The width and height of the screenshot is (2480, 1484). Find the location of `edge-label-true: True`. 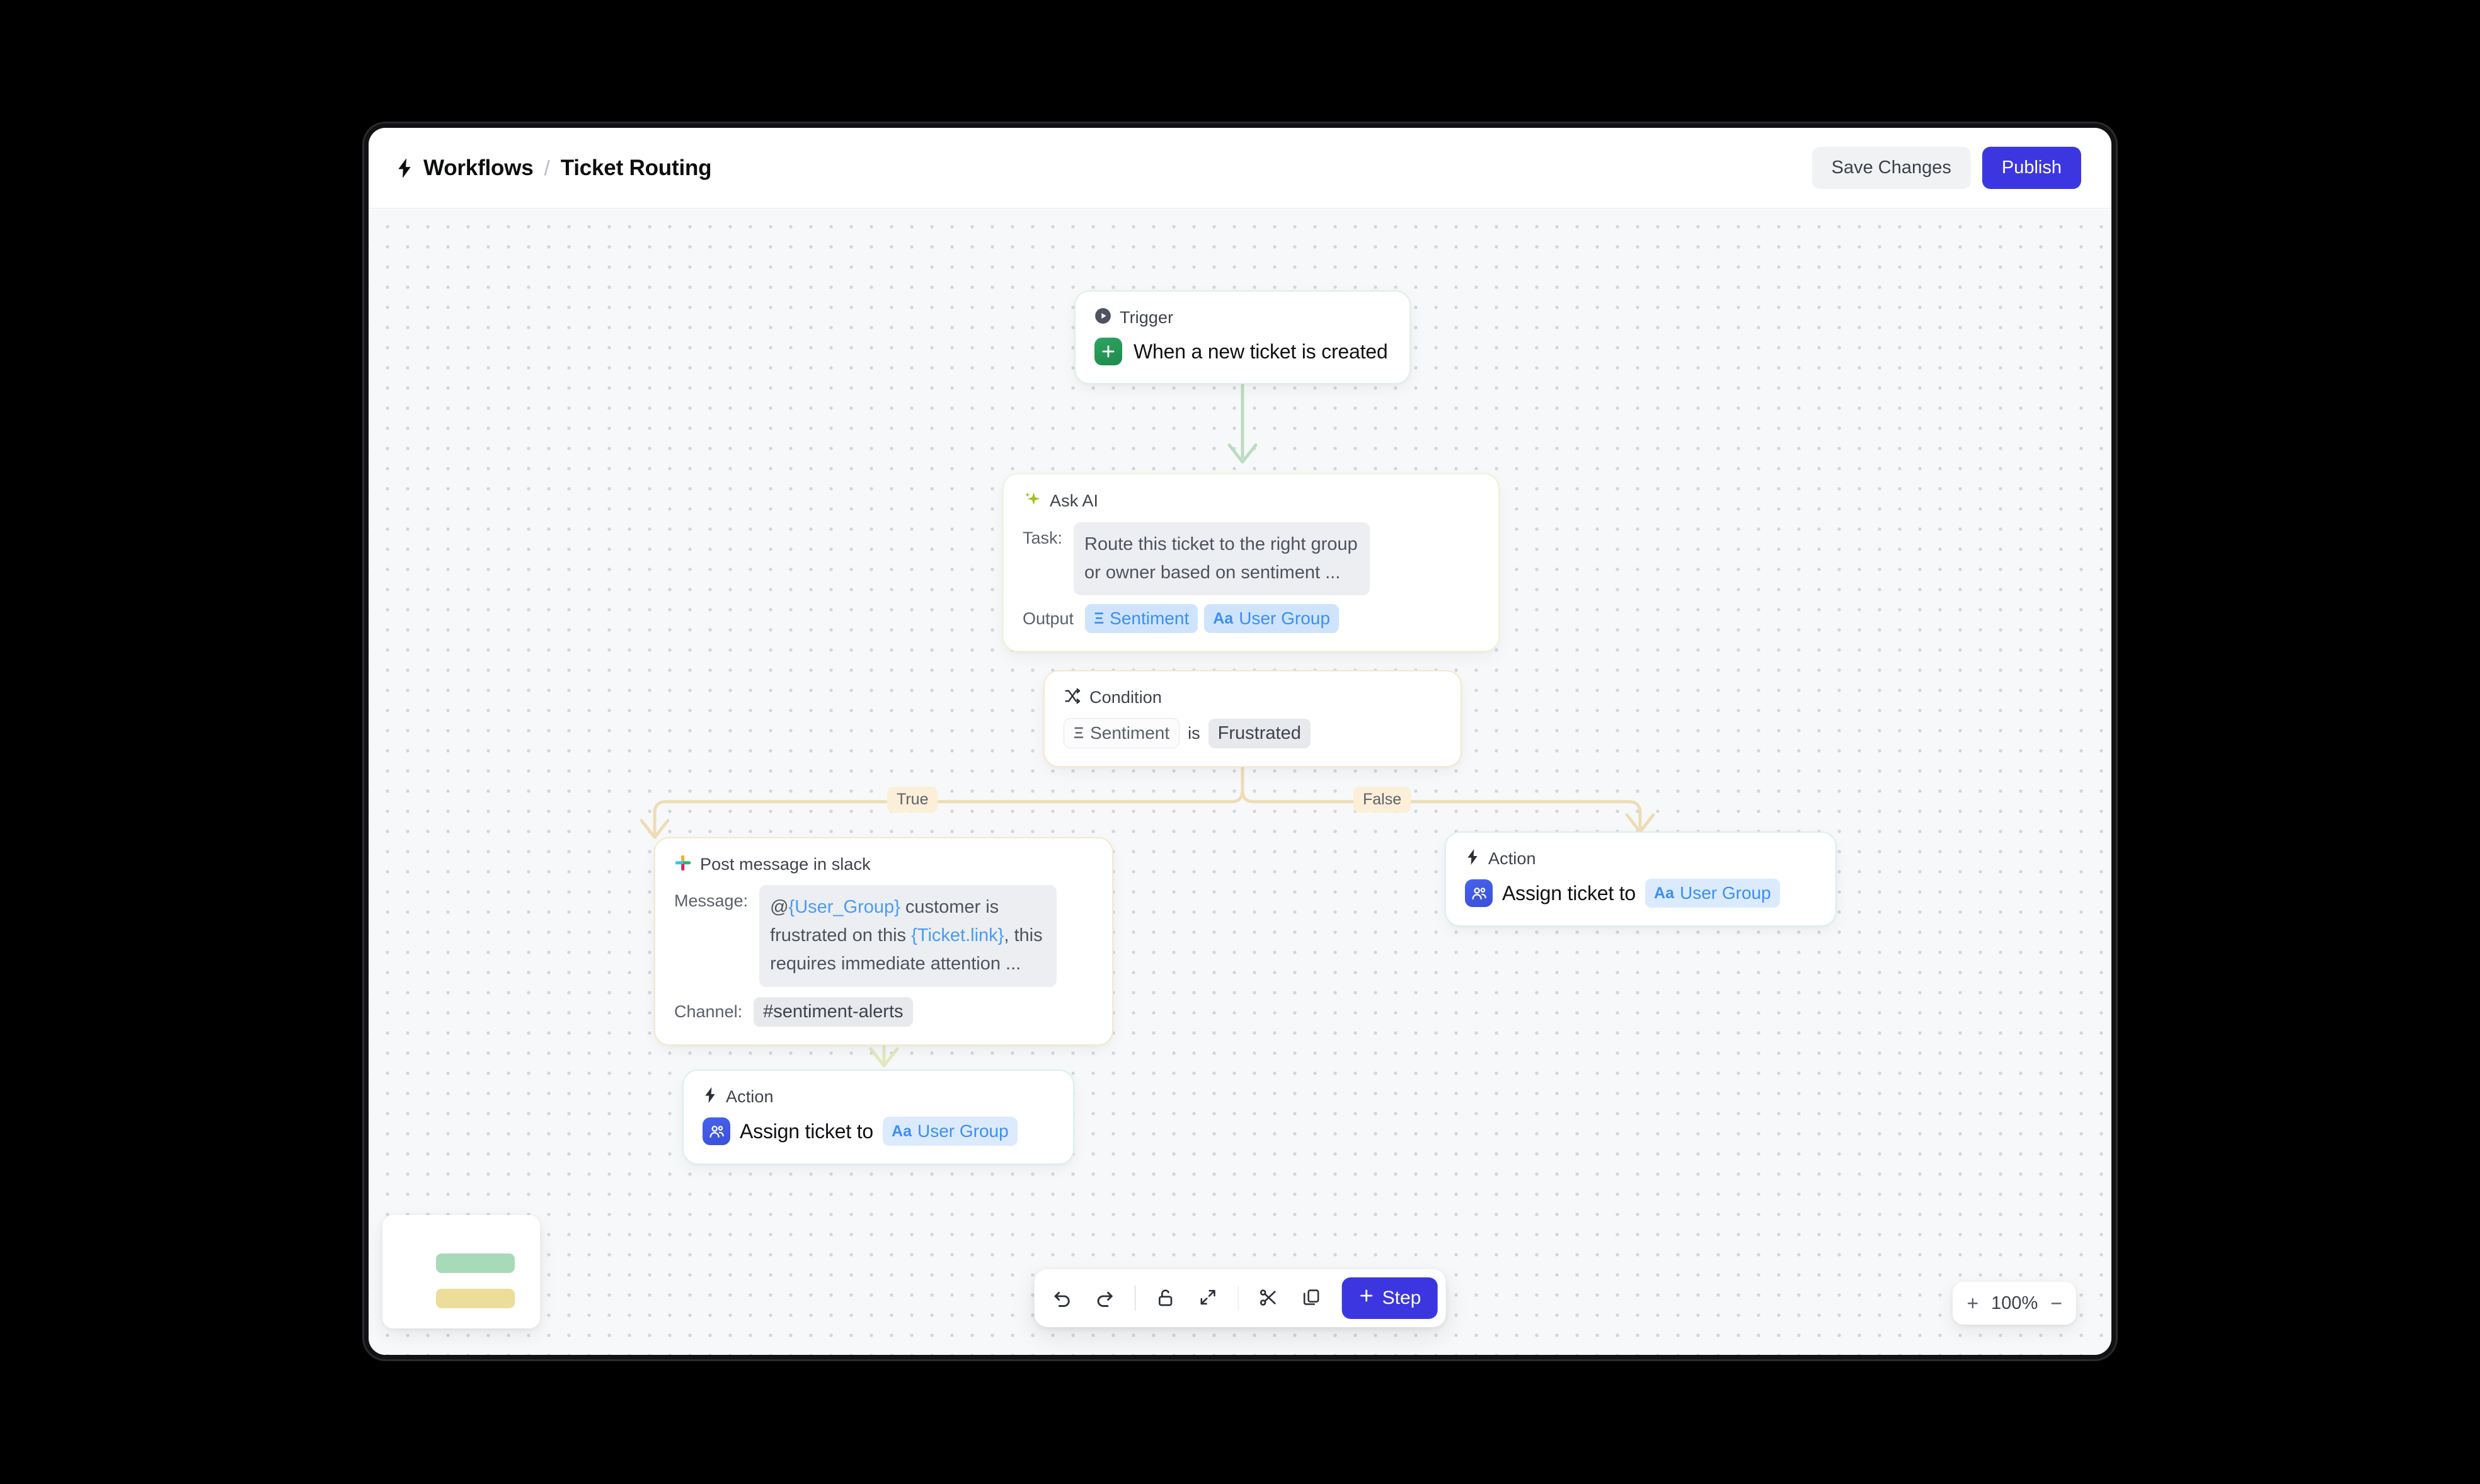

edge-label-true: True is located at coordinates (913, 800).